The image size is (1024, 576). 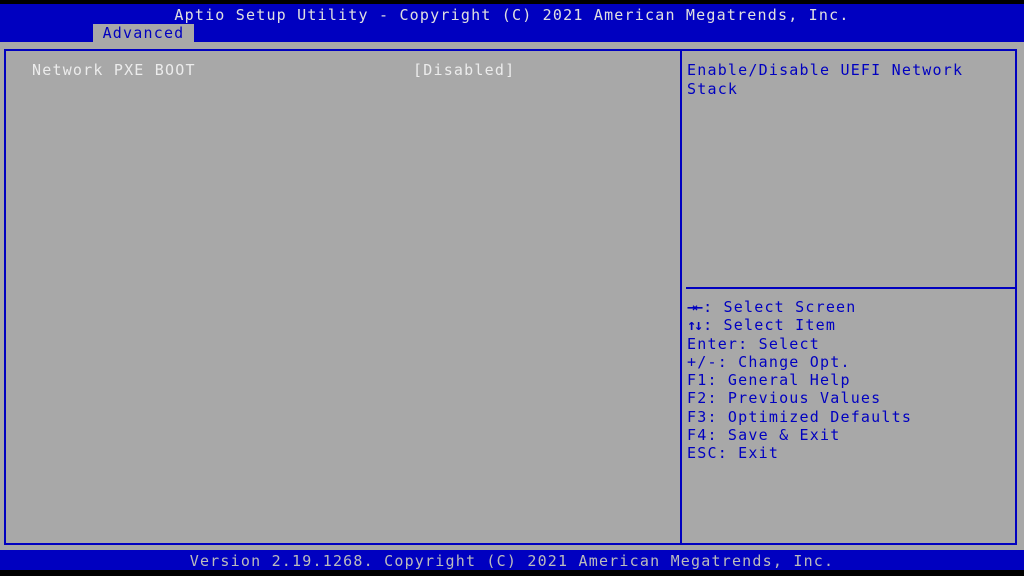 What do you see at coordinates (695, 307) in the screenshot?
I see `left-right-arrows-icon: →←` at bounding box center [695, 307].